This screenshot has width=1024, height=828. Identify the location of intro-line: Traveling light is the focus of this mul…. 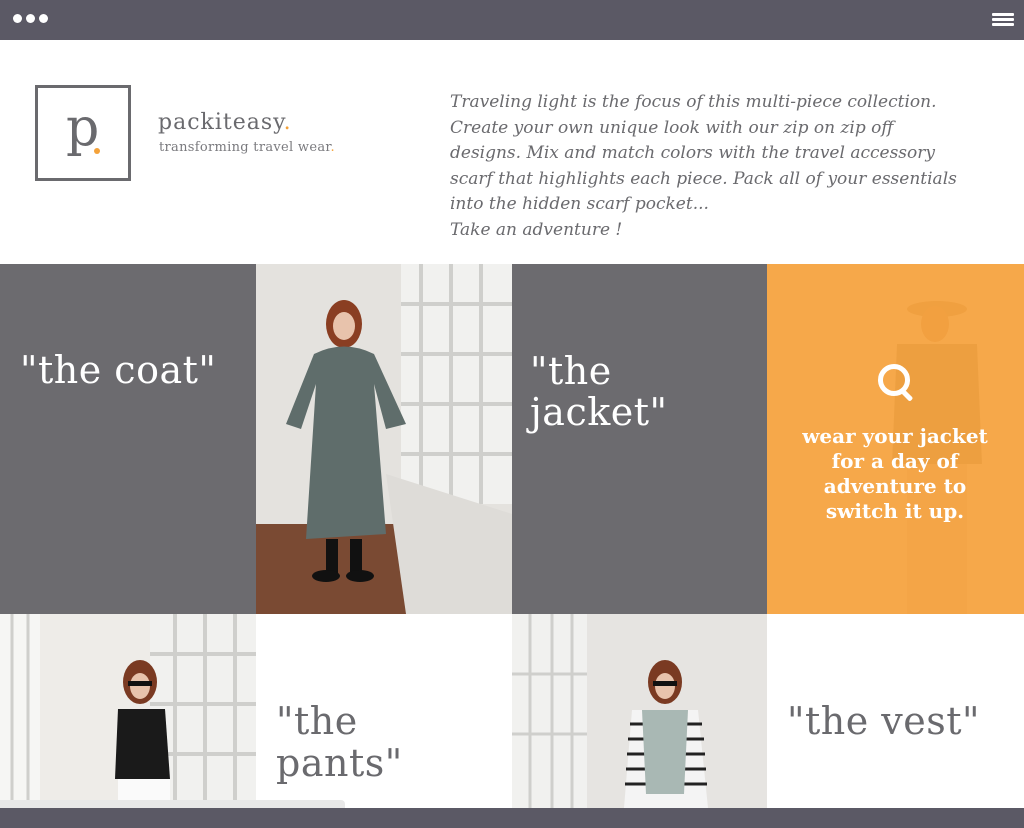
(693, 102).